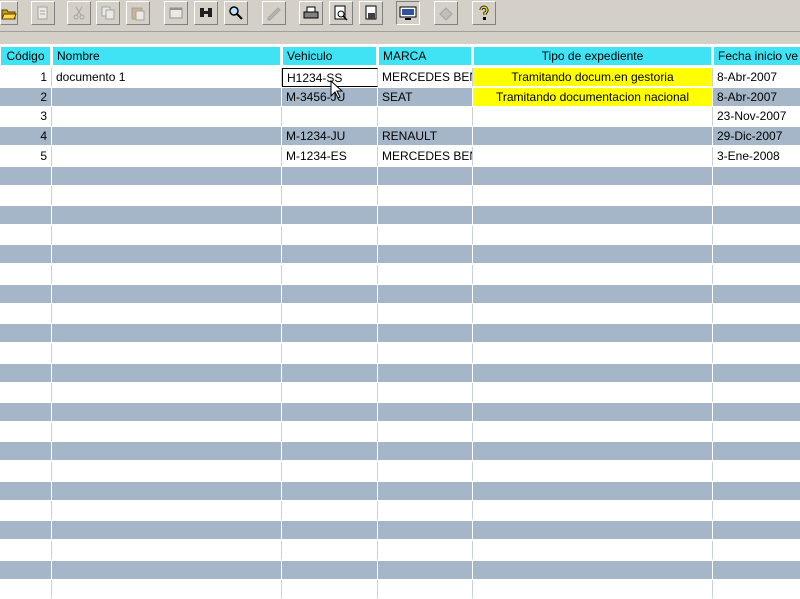  Describe the element at coordinates (756, 117) in the screenshot. I see `cell-fecha-inicio: 23-Nov-2007` at that location.